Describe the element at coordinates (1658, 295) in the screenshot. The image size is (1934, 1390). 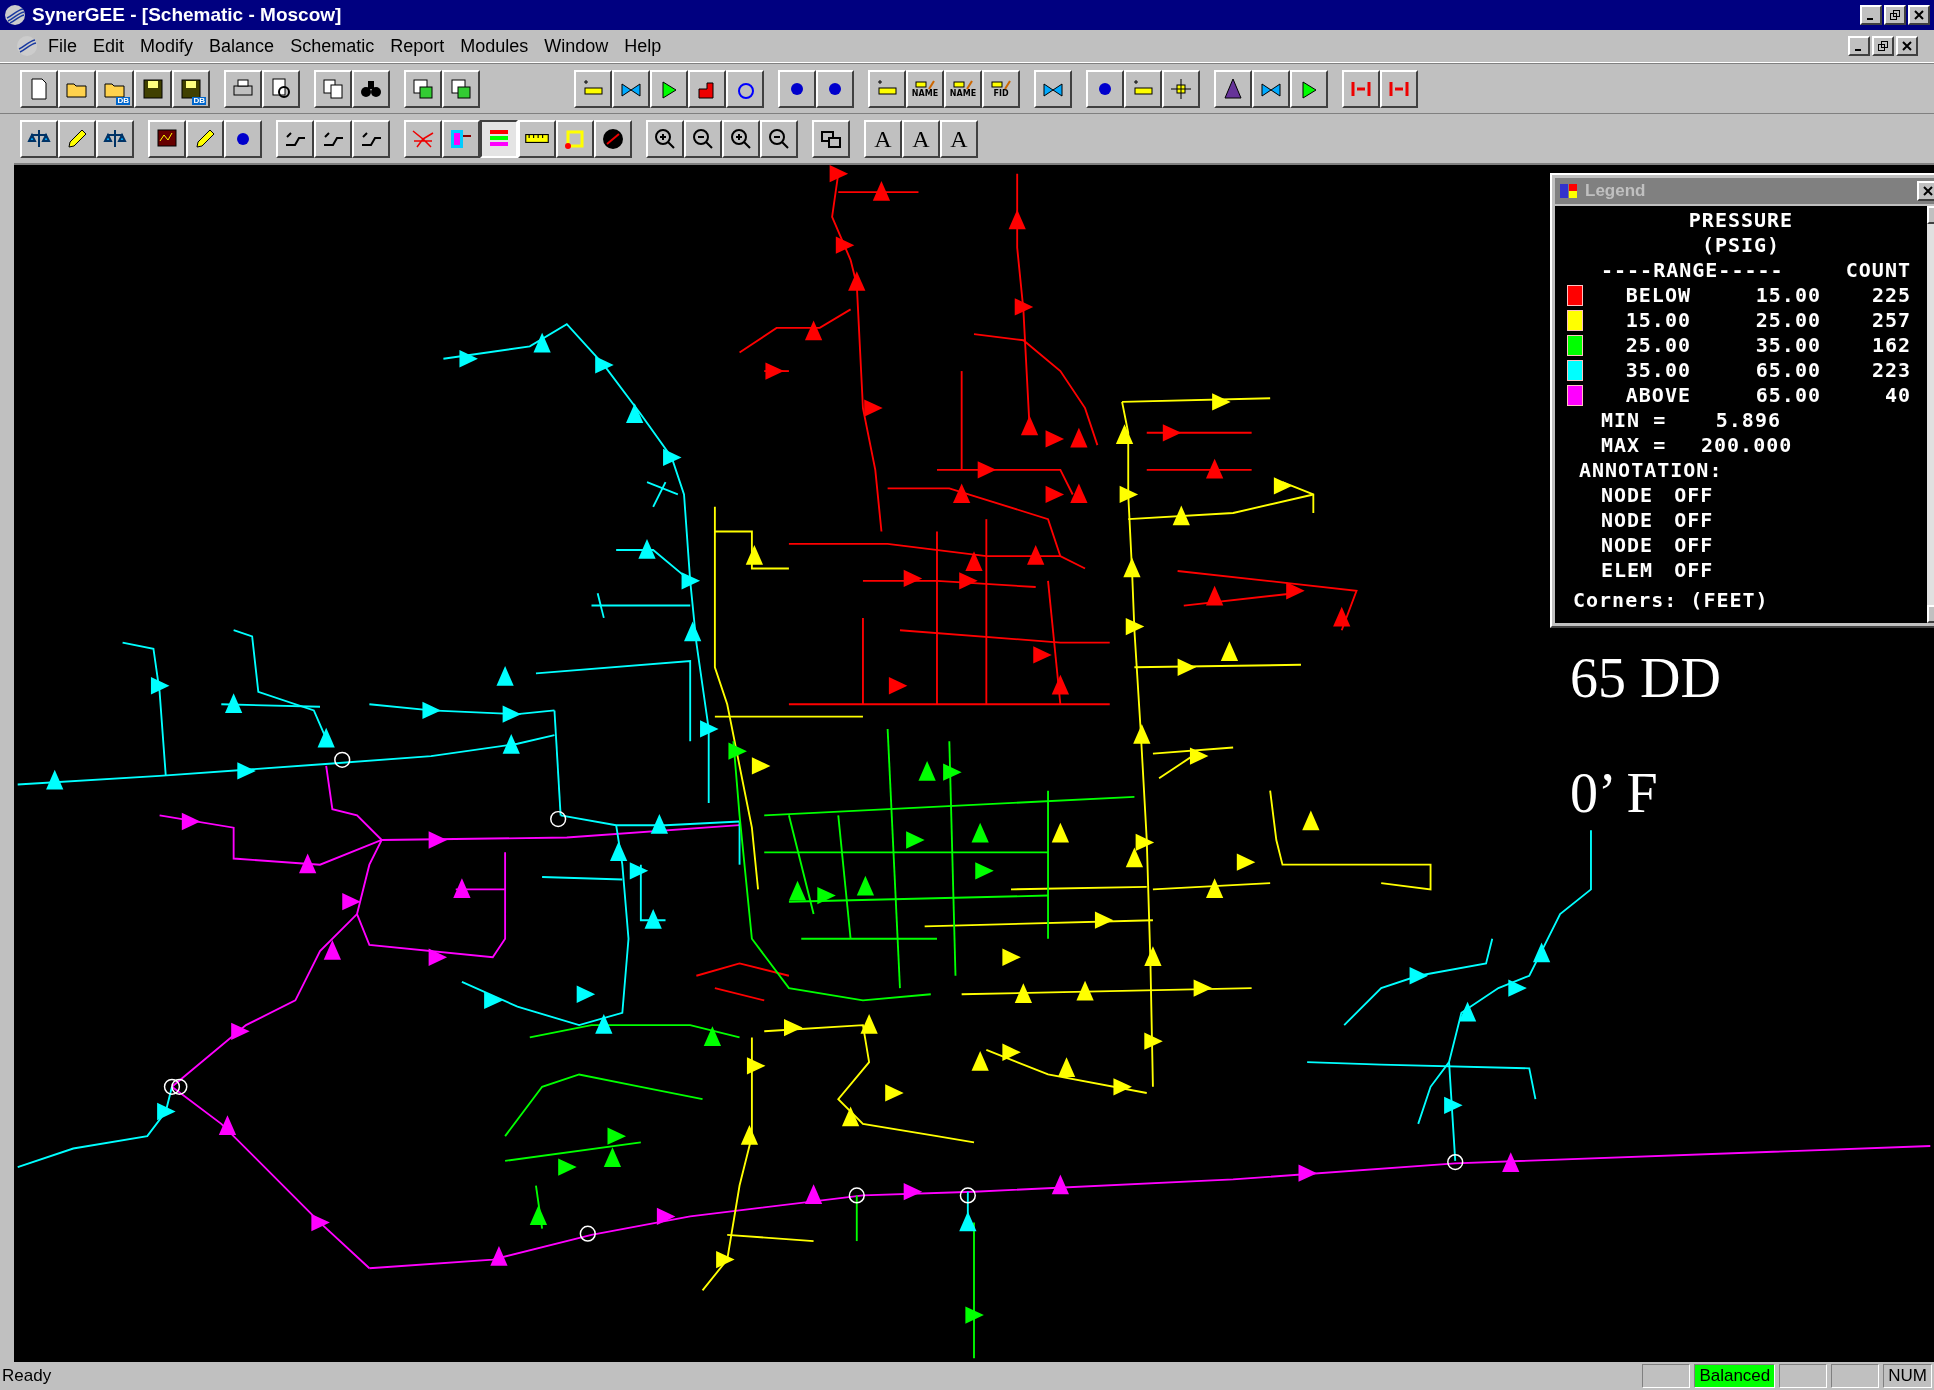
I see `range-low: BELOW` at that location.